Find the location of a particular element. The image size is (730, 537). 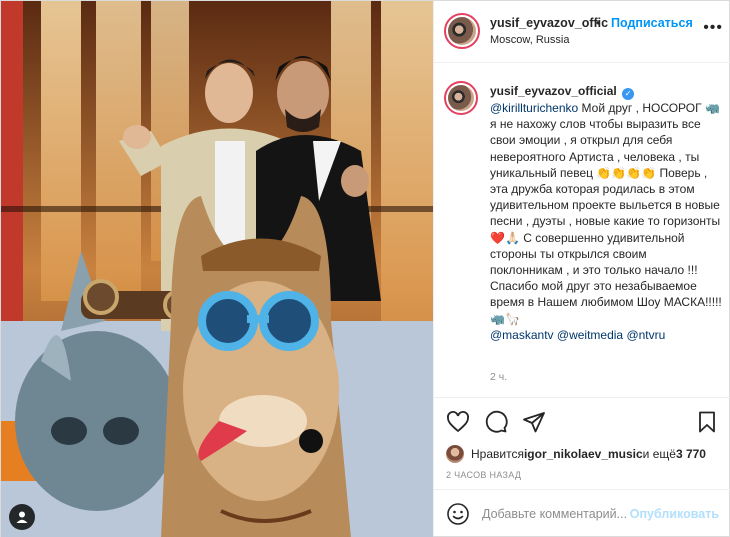

caption-username: yusif_eyvazov_official is located at coordinates (553, 91).